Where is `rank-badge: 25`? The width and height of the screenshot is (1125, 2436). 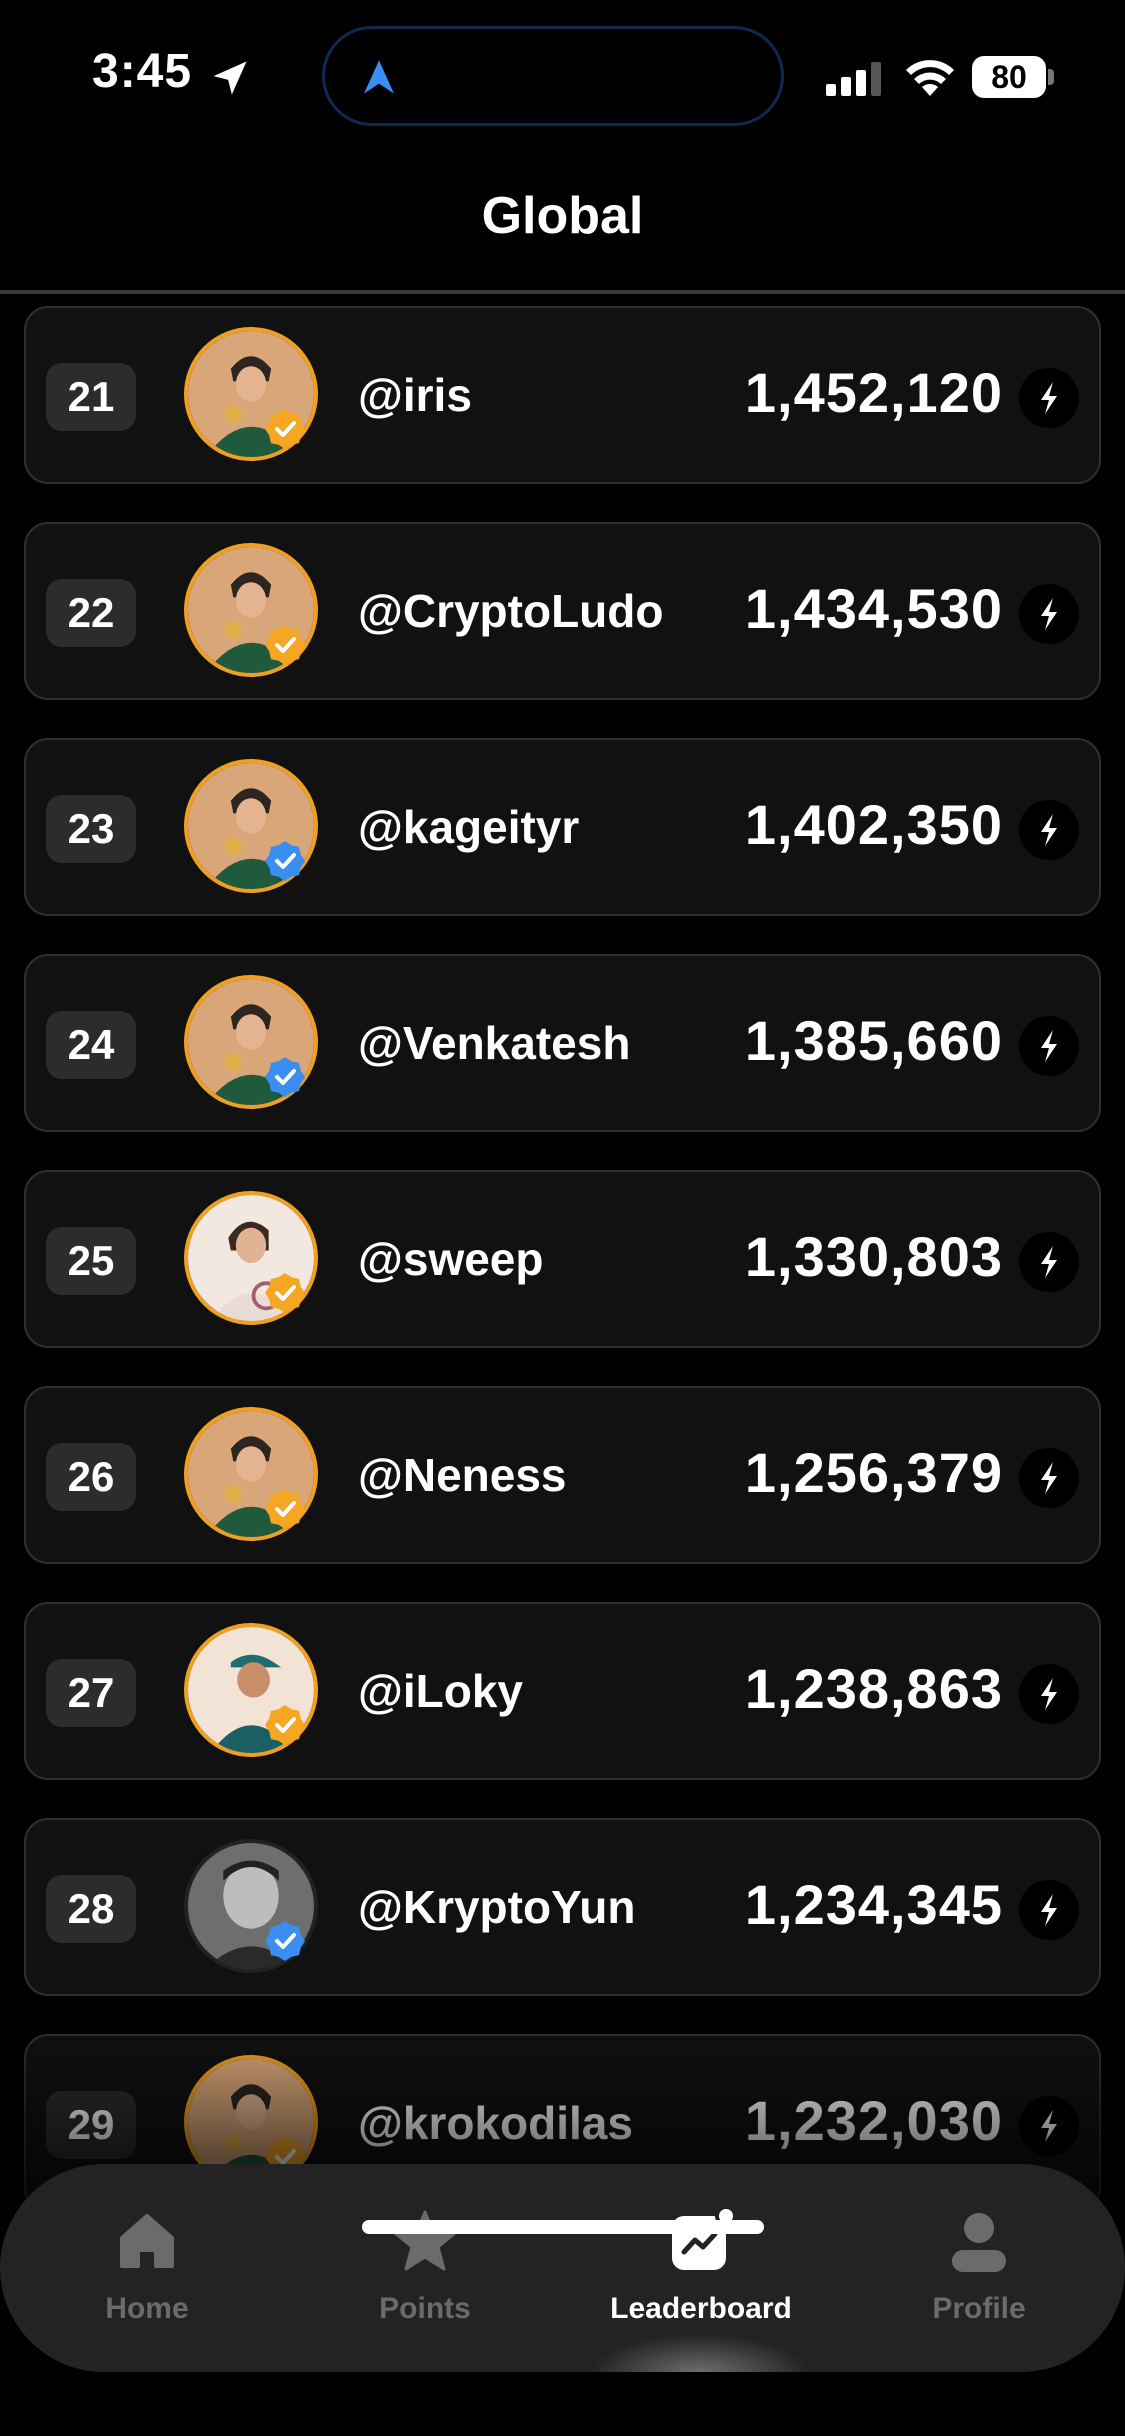
rank-badge: 25 is located at coordinates (91, 1261).